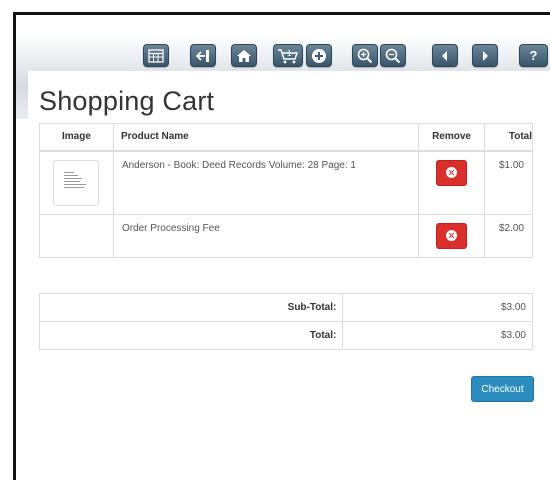 The width and height of the screenshot is (550, 480). What do you see at coordinates (203, 55) in the screenshot?
I see `exit-icon` at bounding box center [203, 55].